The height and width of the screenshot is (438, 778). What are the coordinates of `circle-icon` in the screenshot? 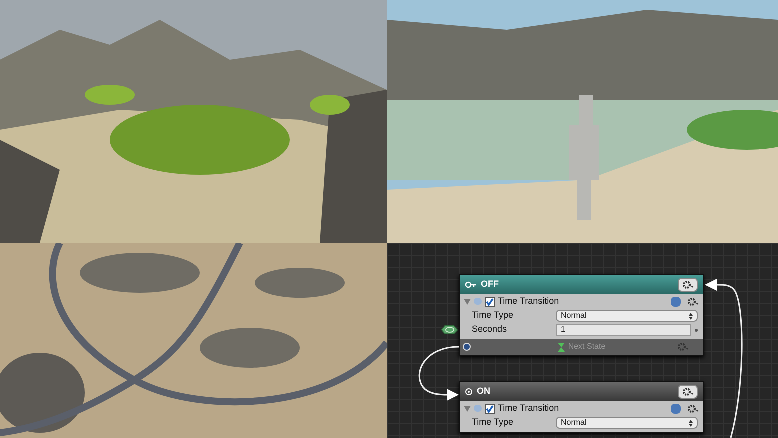 It's located at (469, 392).